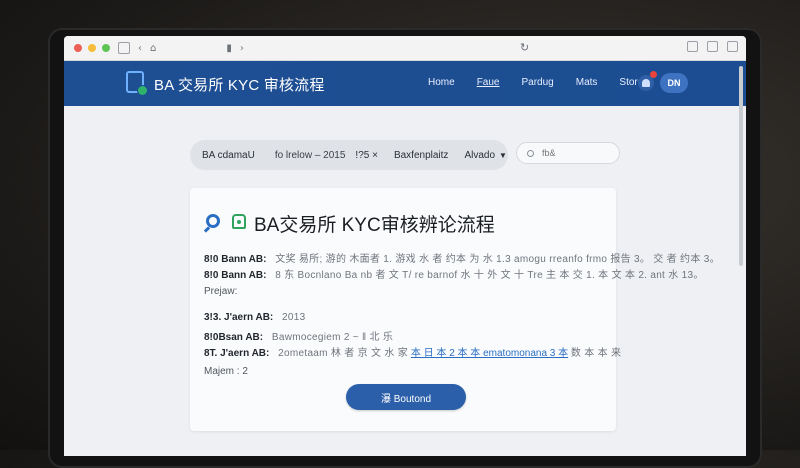 This screenshot has height=468, width=800. What do you see at coordinates (239, 221) in the screenshot?
I see `lock-doc-icon` at bounding box center [239, 221].